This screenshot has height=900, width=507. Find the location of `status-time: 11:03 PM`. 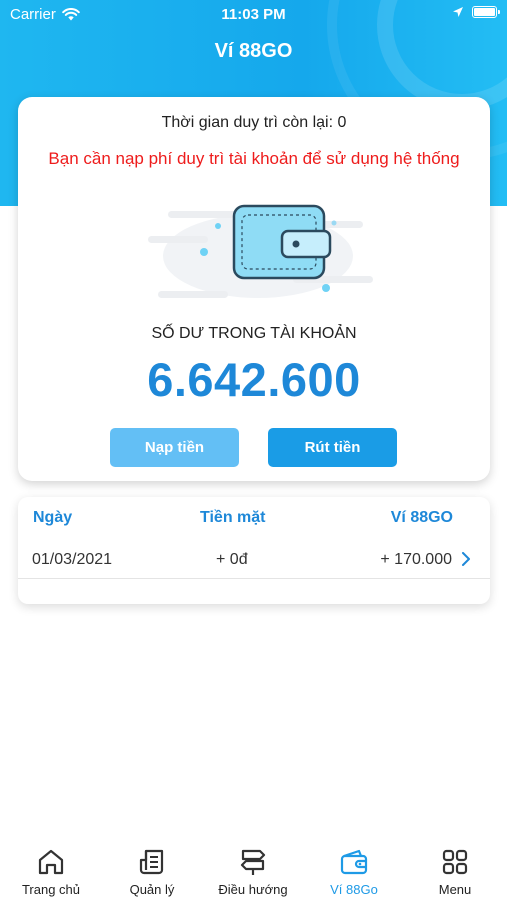

status-time: 11:03 PM is located at coordinates (253, 14).